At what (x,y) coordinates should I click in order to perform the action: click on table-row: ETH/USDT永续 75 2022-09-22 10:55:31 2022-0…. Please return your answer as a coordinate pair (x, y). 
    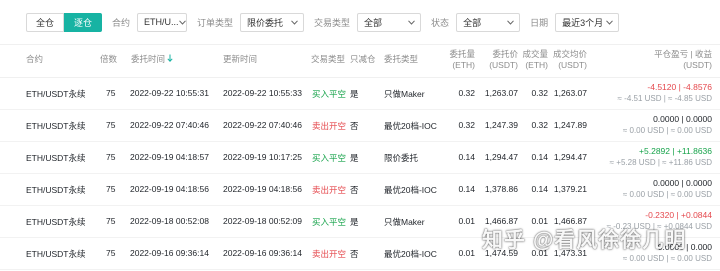
    Looking at the image, I should click on (360, 94).